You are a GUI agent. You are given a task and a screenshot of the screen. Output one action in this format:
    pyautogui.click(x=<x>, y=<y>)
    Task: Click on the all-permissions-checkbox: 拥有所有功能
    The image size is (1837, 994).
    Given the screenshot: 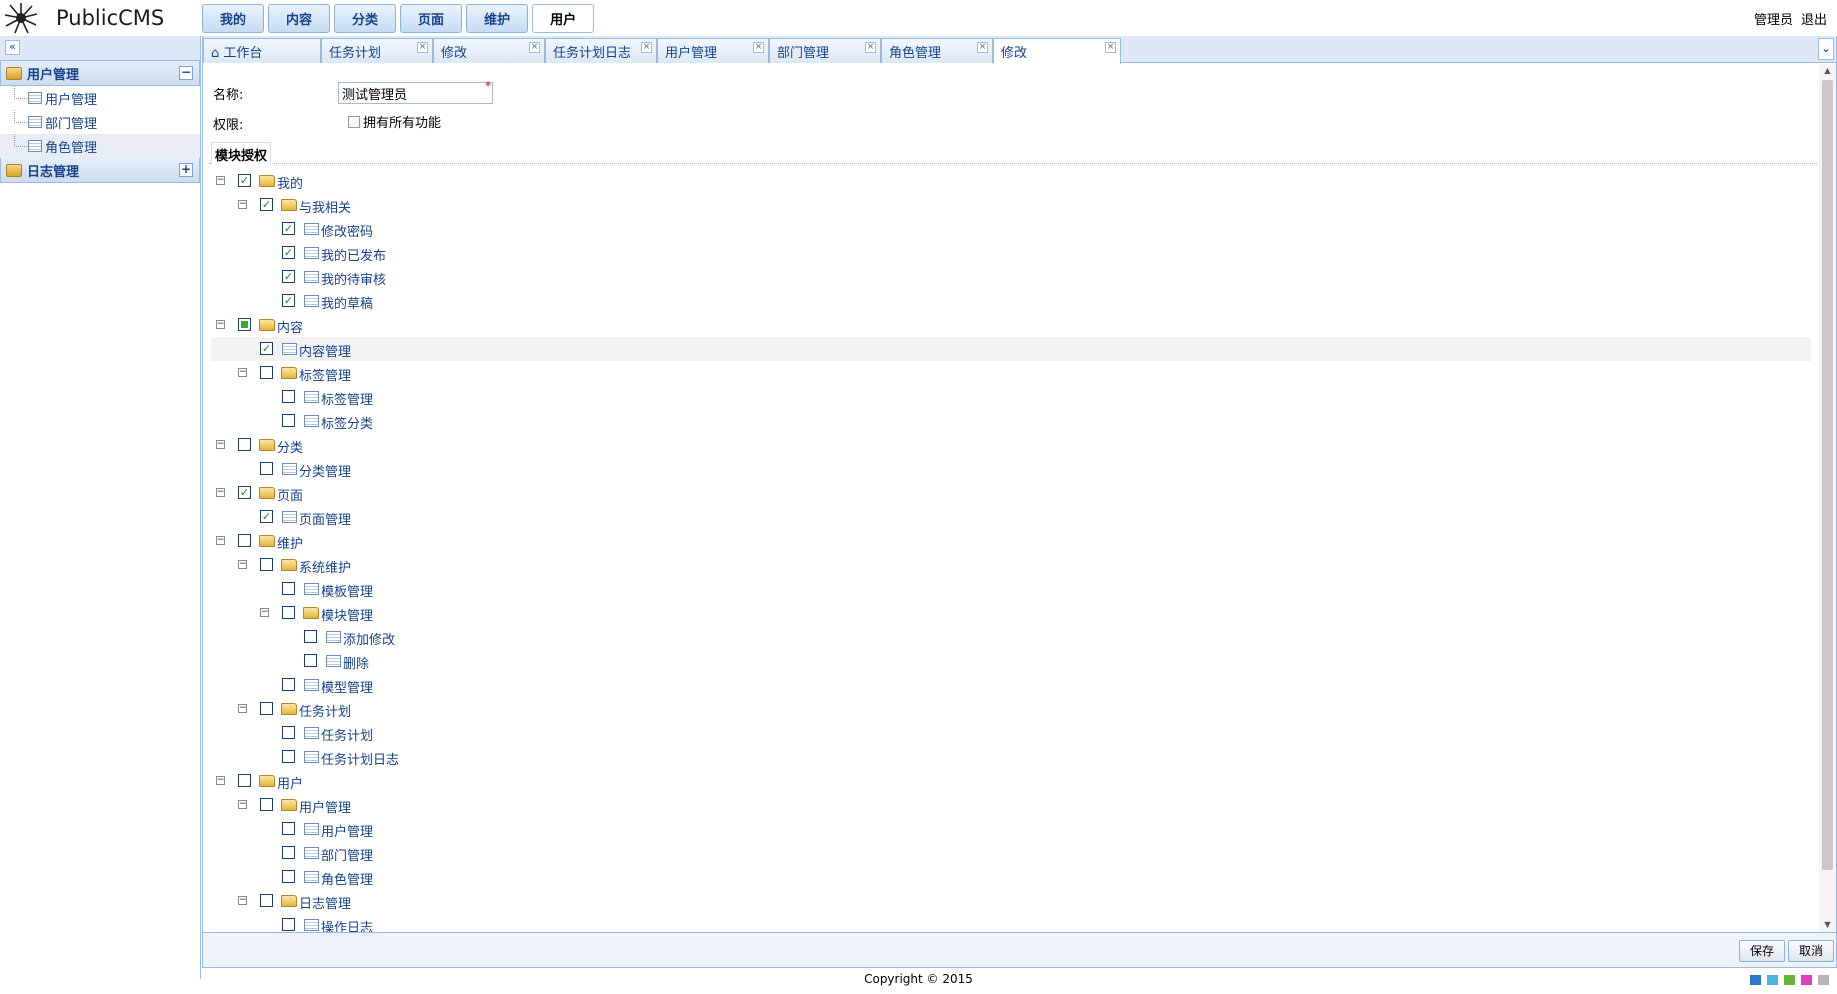 What is the action you would take?
    pyautogui.click(x=394, y=121)
    